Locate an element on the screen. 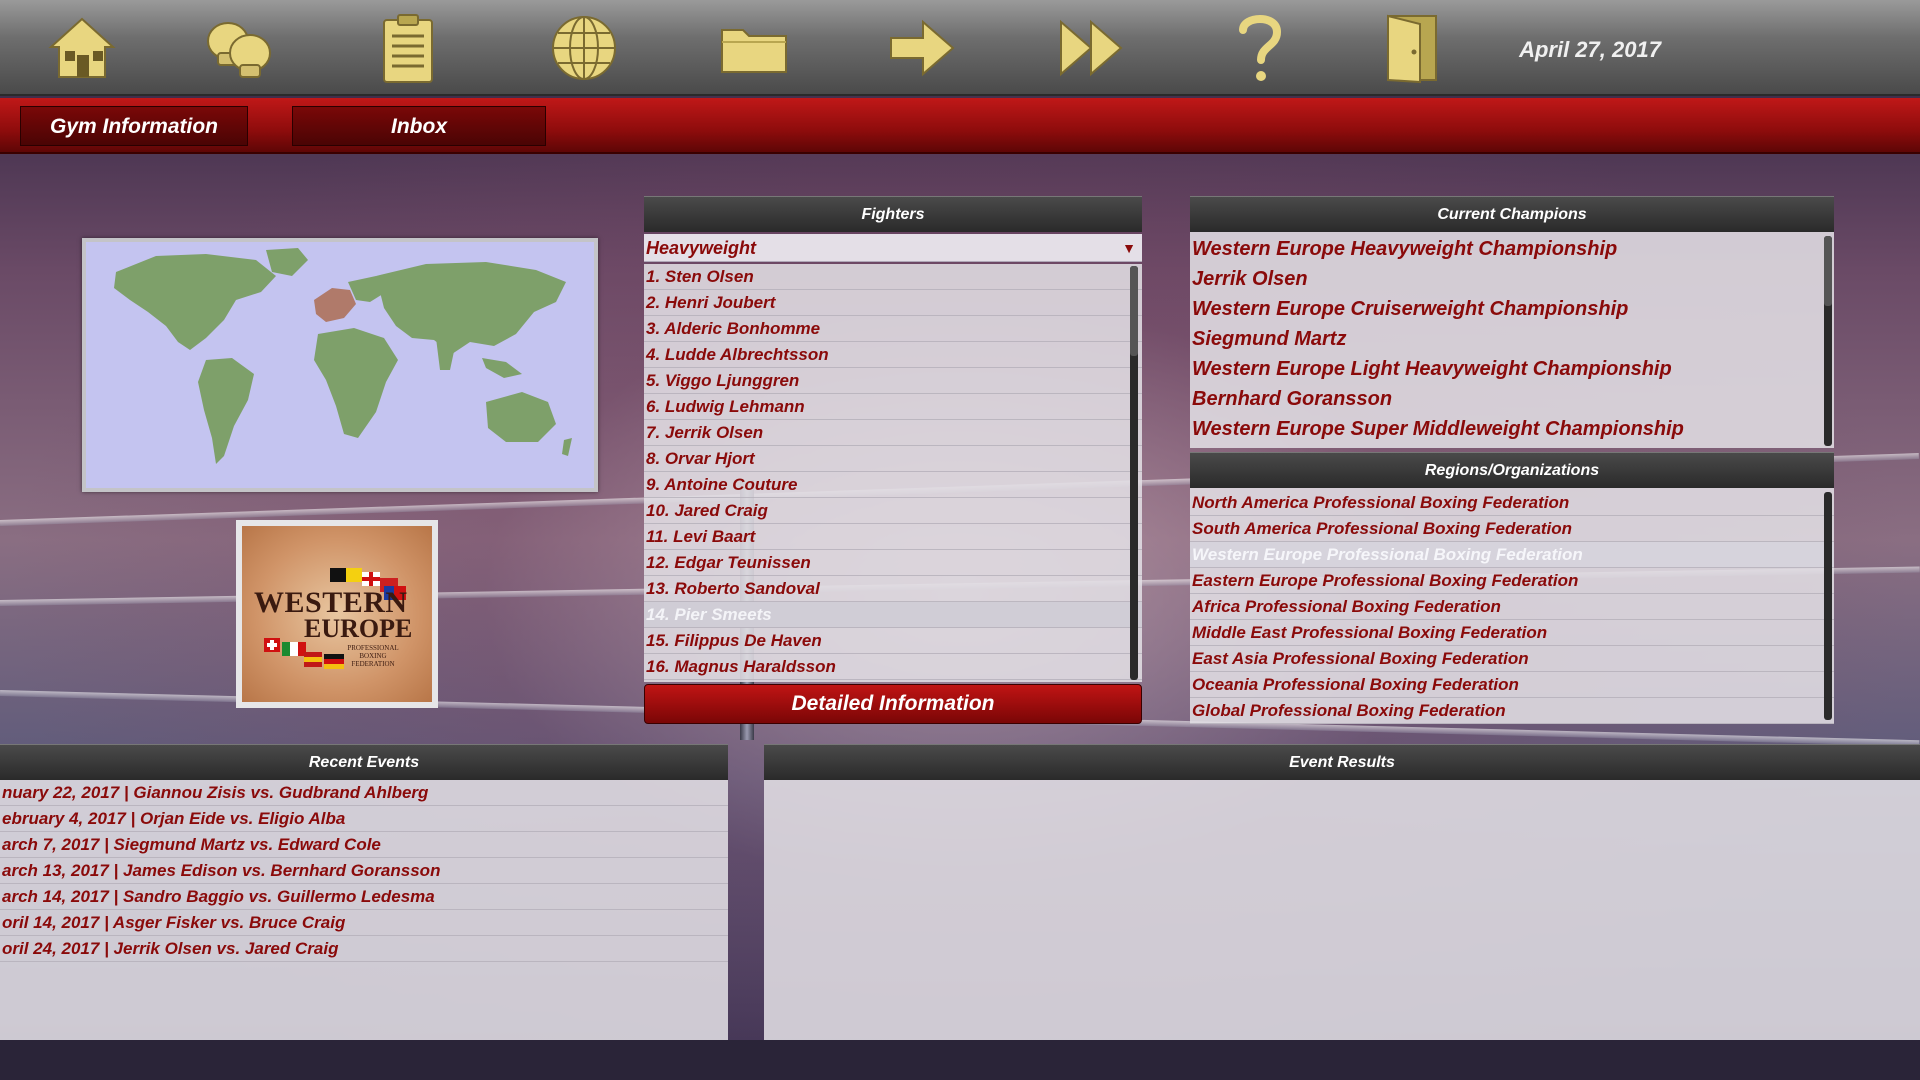 The image size is (1920, 1080). fighter-row: 10. Jared Craig is located at coordinates (893, 511).